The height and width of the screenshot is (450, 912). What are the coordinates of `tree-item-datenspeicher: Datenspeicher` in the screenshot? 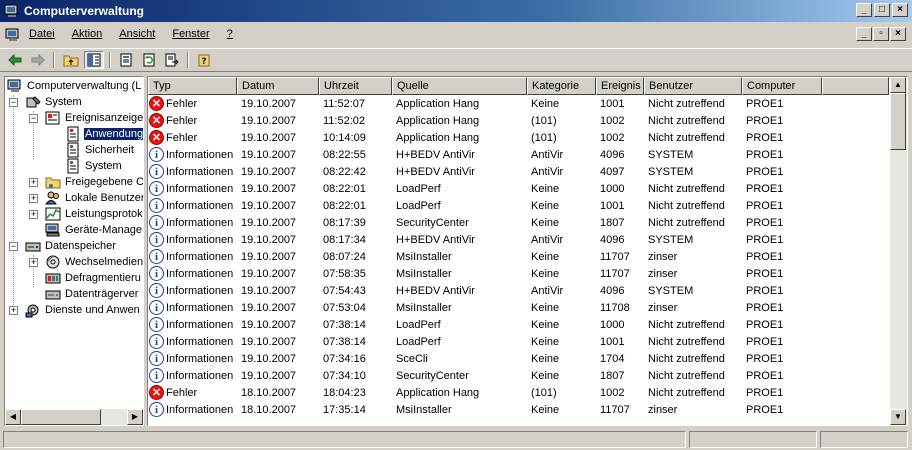 It's located at (71, 246).